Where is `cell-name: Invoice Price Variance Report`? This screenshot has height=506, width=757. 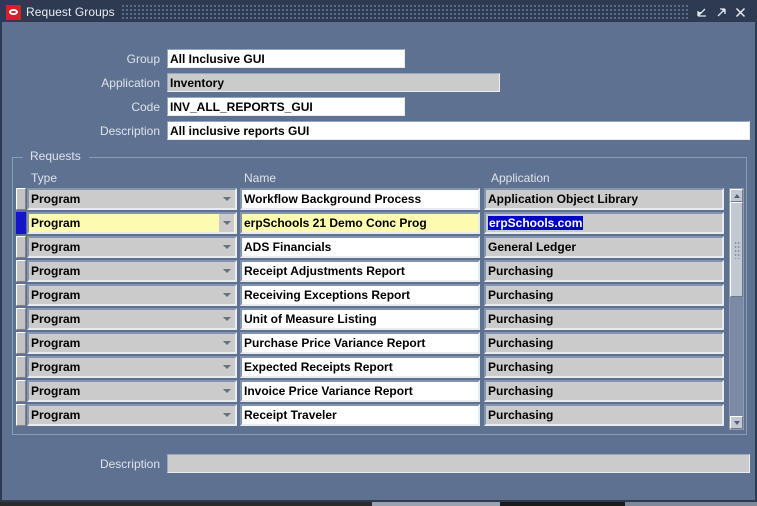 cell-name: Invoice Price Variance Report is located at coordinates (360, 391).